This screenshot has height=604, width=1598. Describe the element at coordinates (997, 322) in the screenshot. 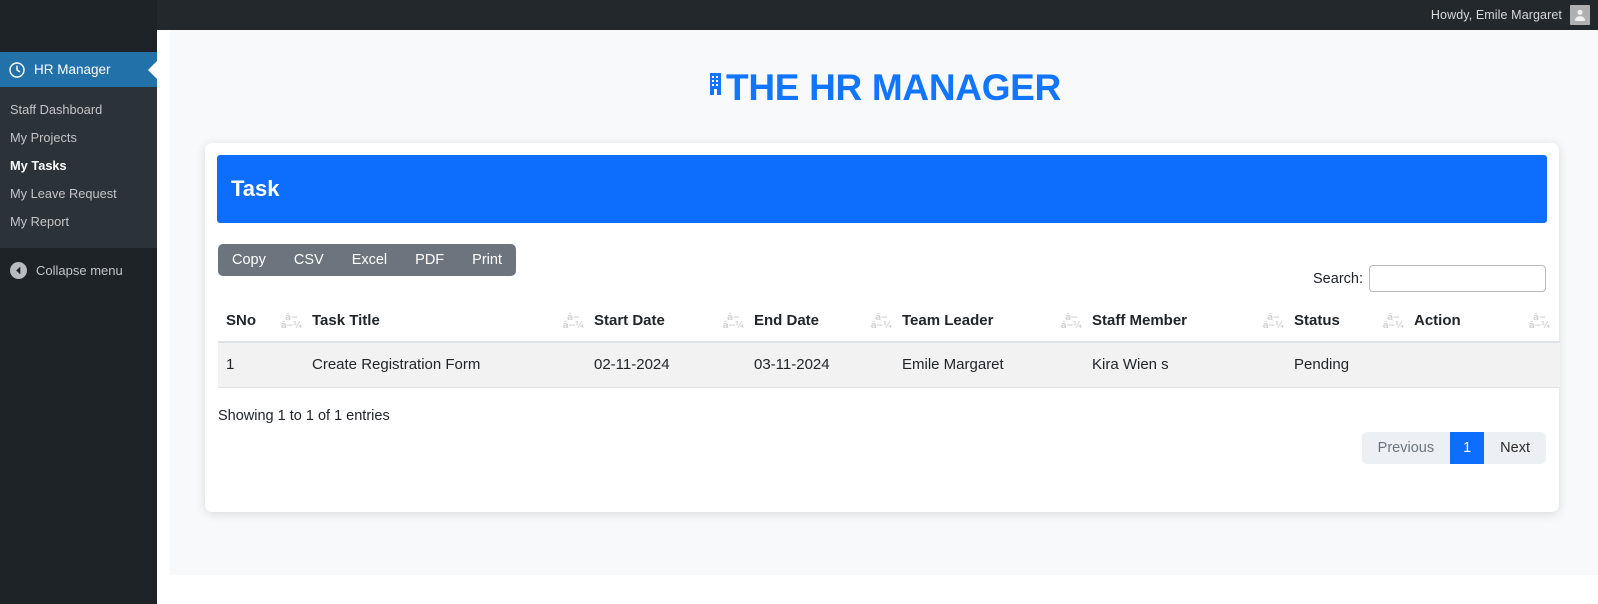

I see `column-header-team-leader: Team Leader â− â−¼` at that location.